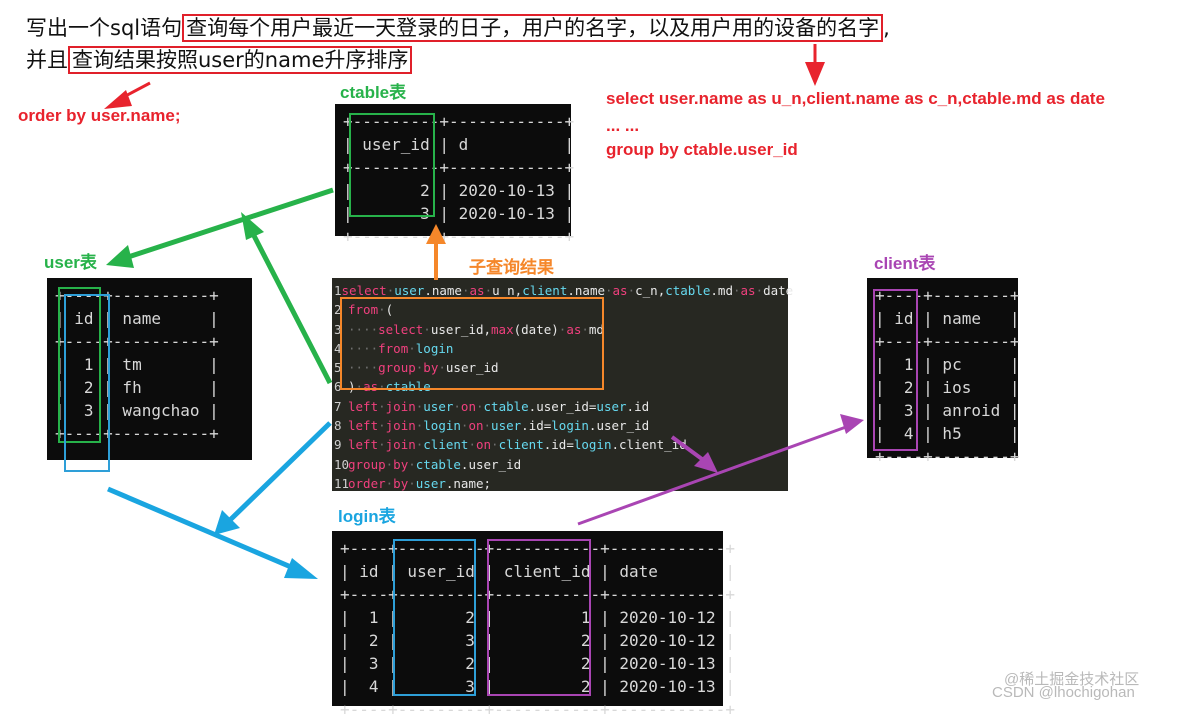 The height and width of the screenshot is (721, 1183). I want to click on purple-arrow-to-client-line, so click(712, 475).